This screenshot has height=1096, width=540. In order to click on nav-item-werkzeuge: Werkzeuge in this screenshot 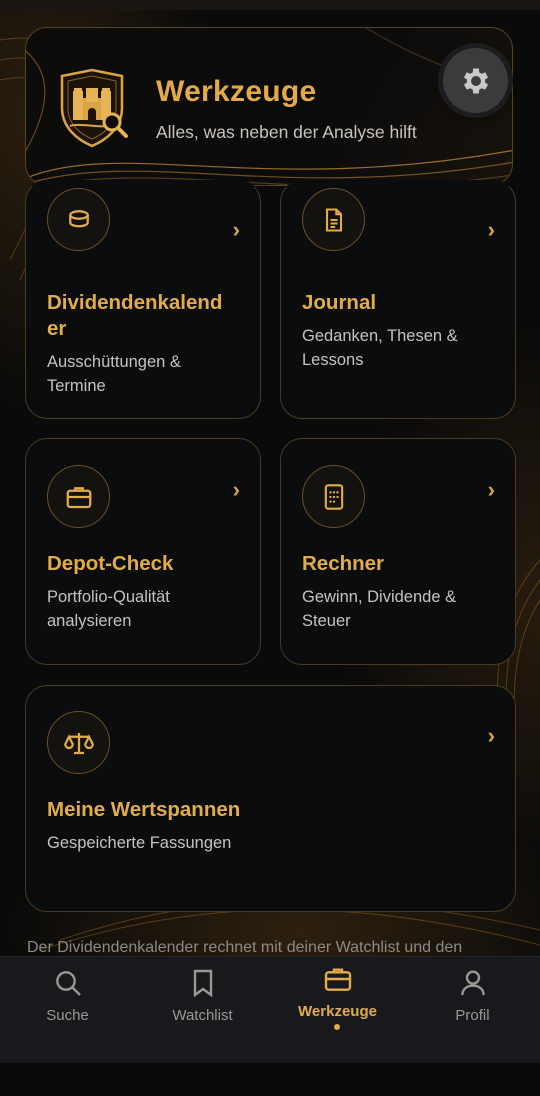, I will do `click(337, 1010)`.